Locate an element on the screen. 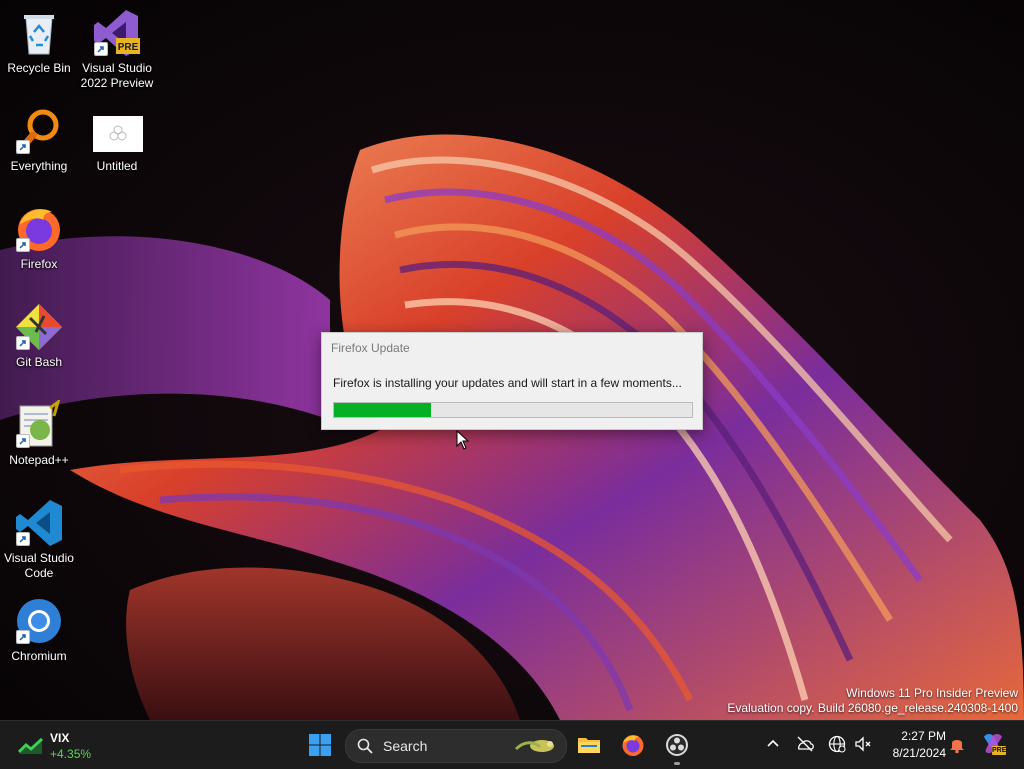 The width and height of the screenshot is (1024, 769). desktop-icon-chromium: Chromium is located at coordinates (39, 630).